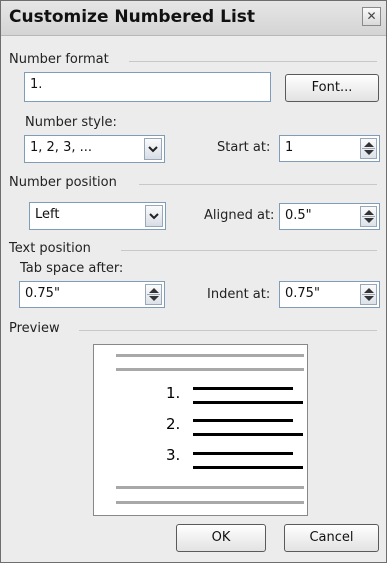  Describe the element at coordinates (258, 184) in the screenshot. I see `number-position-separator` at that location.